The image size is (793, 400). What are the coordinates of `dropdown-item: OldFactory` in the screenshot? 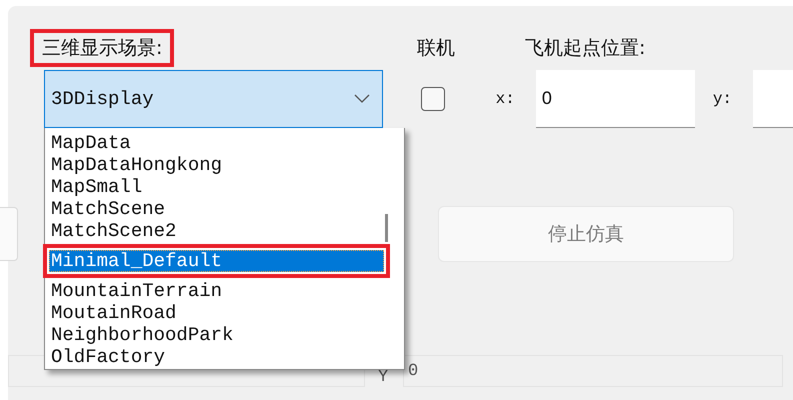 It's located at (216, 357).